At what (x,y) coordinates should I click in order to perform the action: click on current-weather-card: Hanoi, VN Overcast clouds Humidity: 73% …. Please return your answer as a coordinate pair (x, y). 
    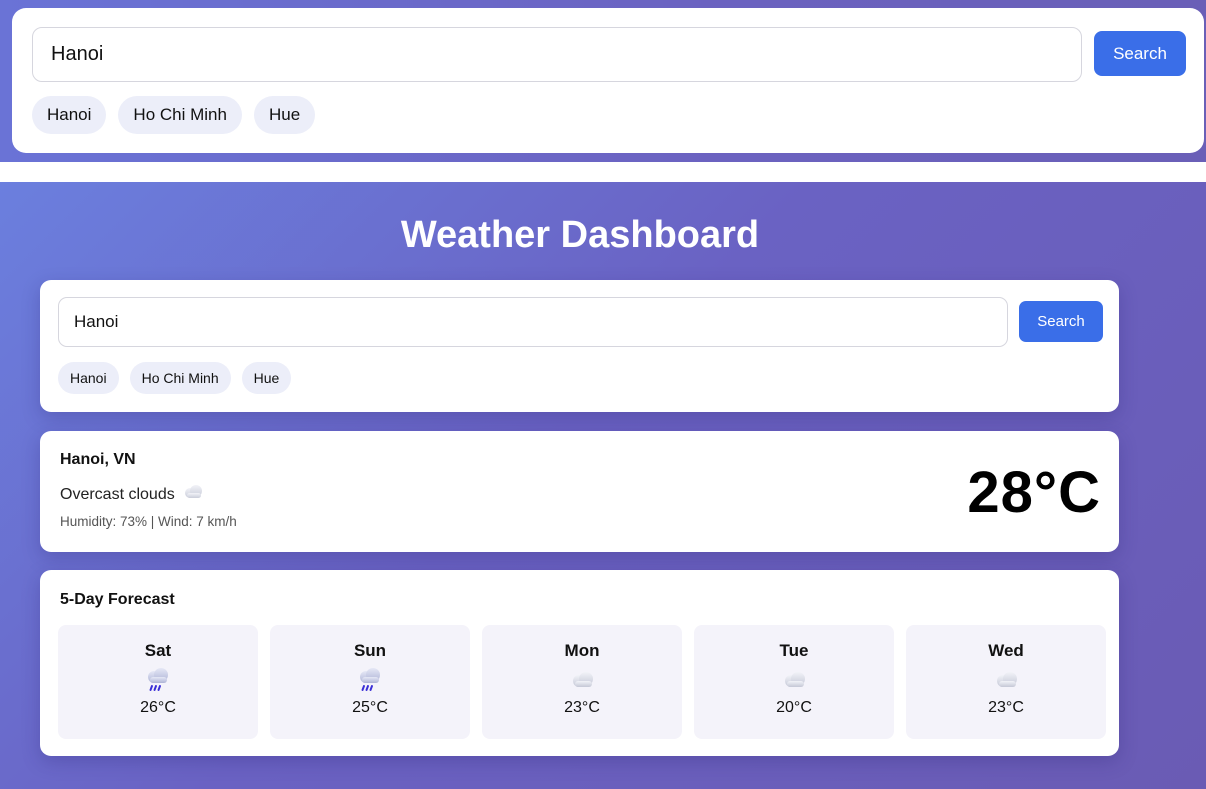
    Looking at the image, I should click on (579, 491).